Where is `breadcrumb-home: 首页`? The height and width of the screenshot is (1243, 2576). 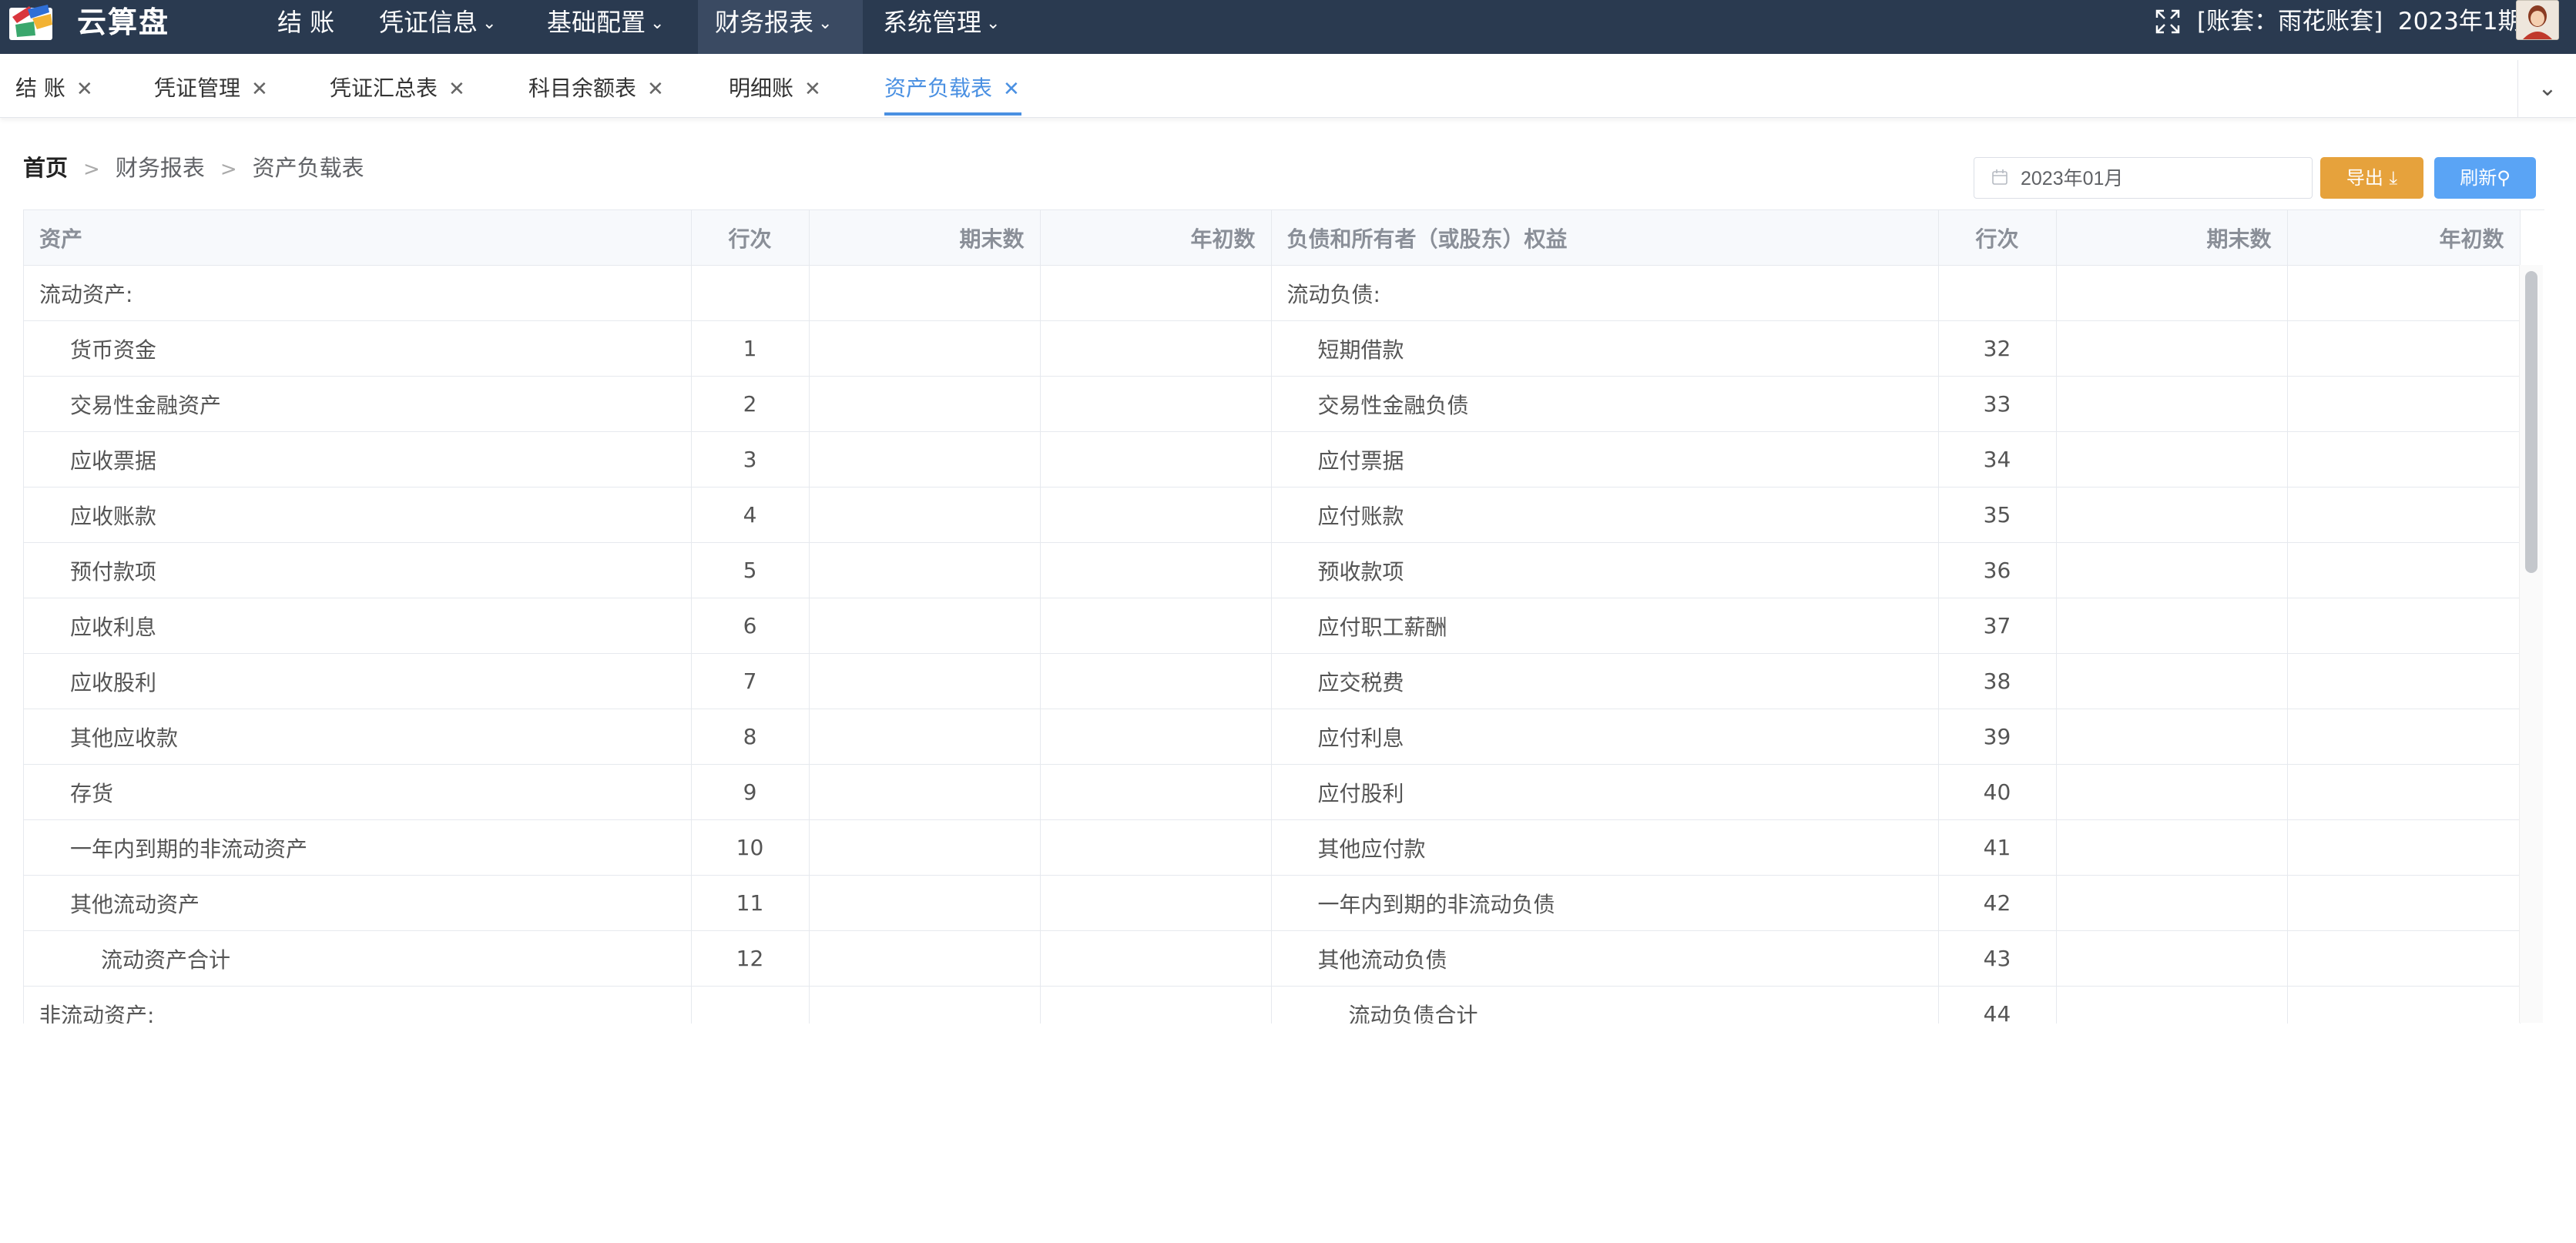
breadcrumb-home: 首页 is located at coordinates (45, 168).